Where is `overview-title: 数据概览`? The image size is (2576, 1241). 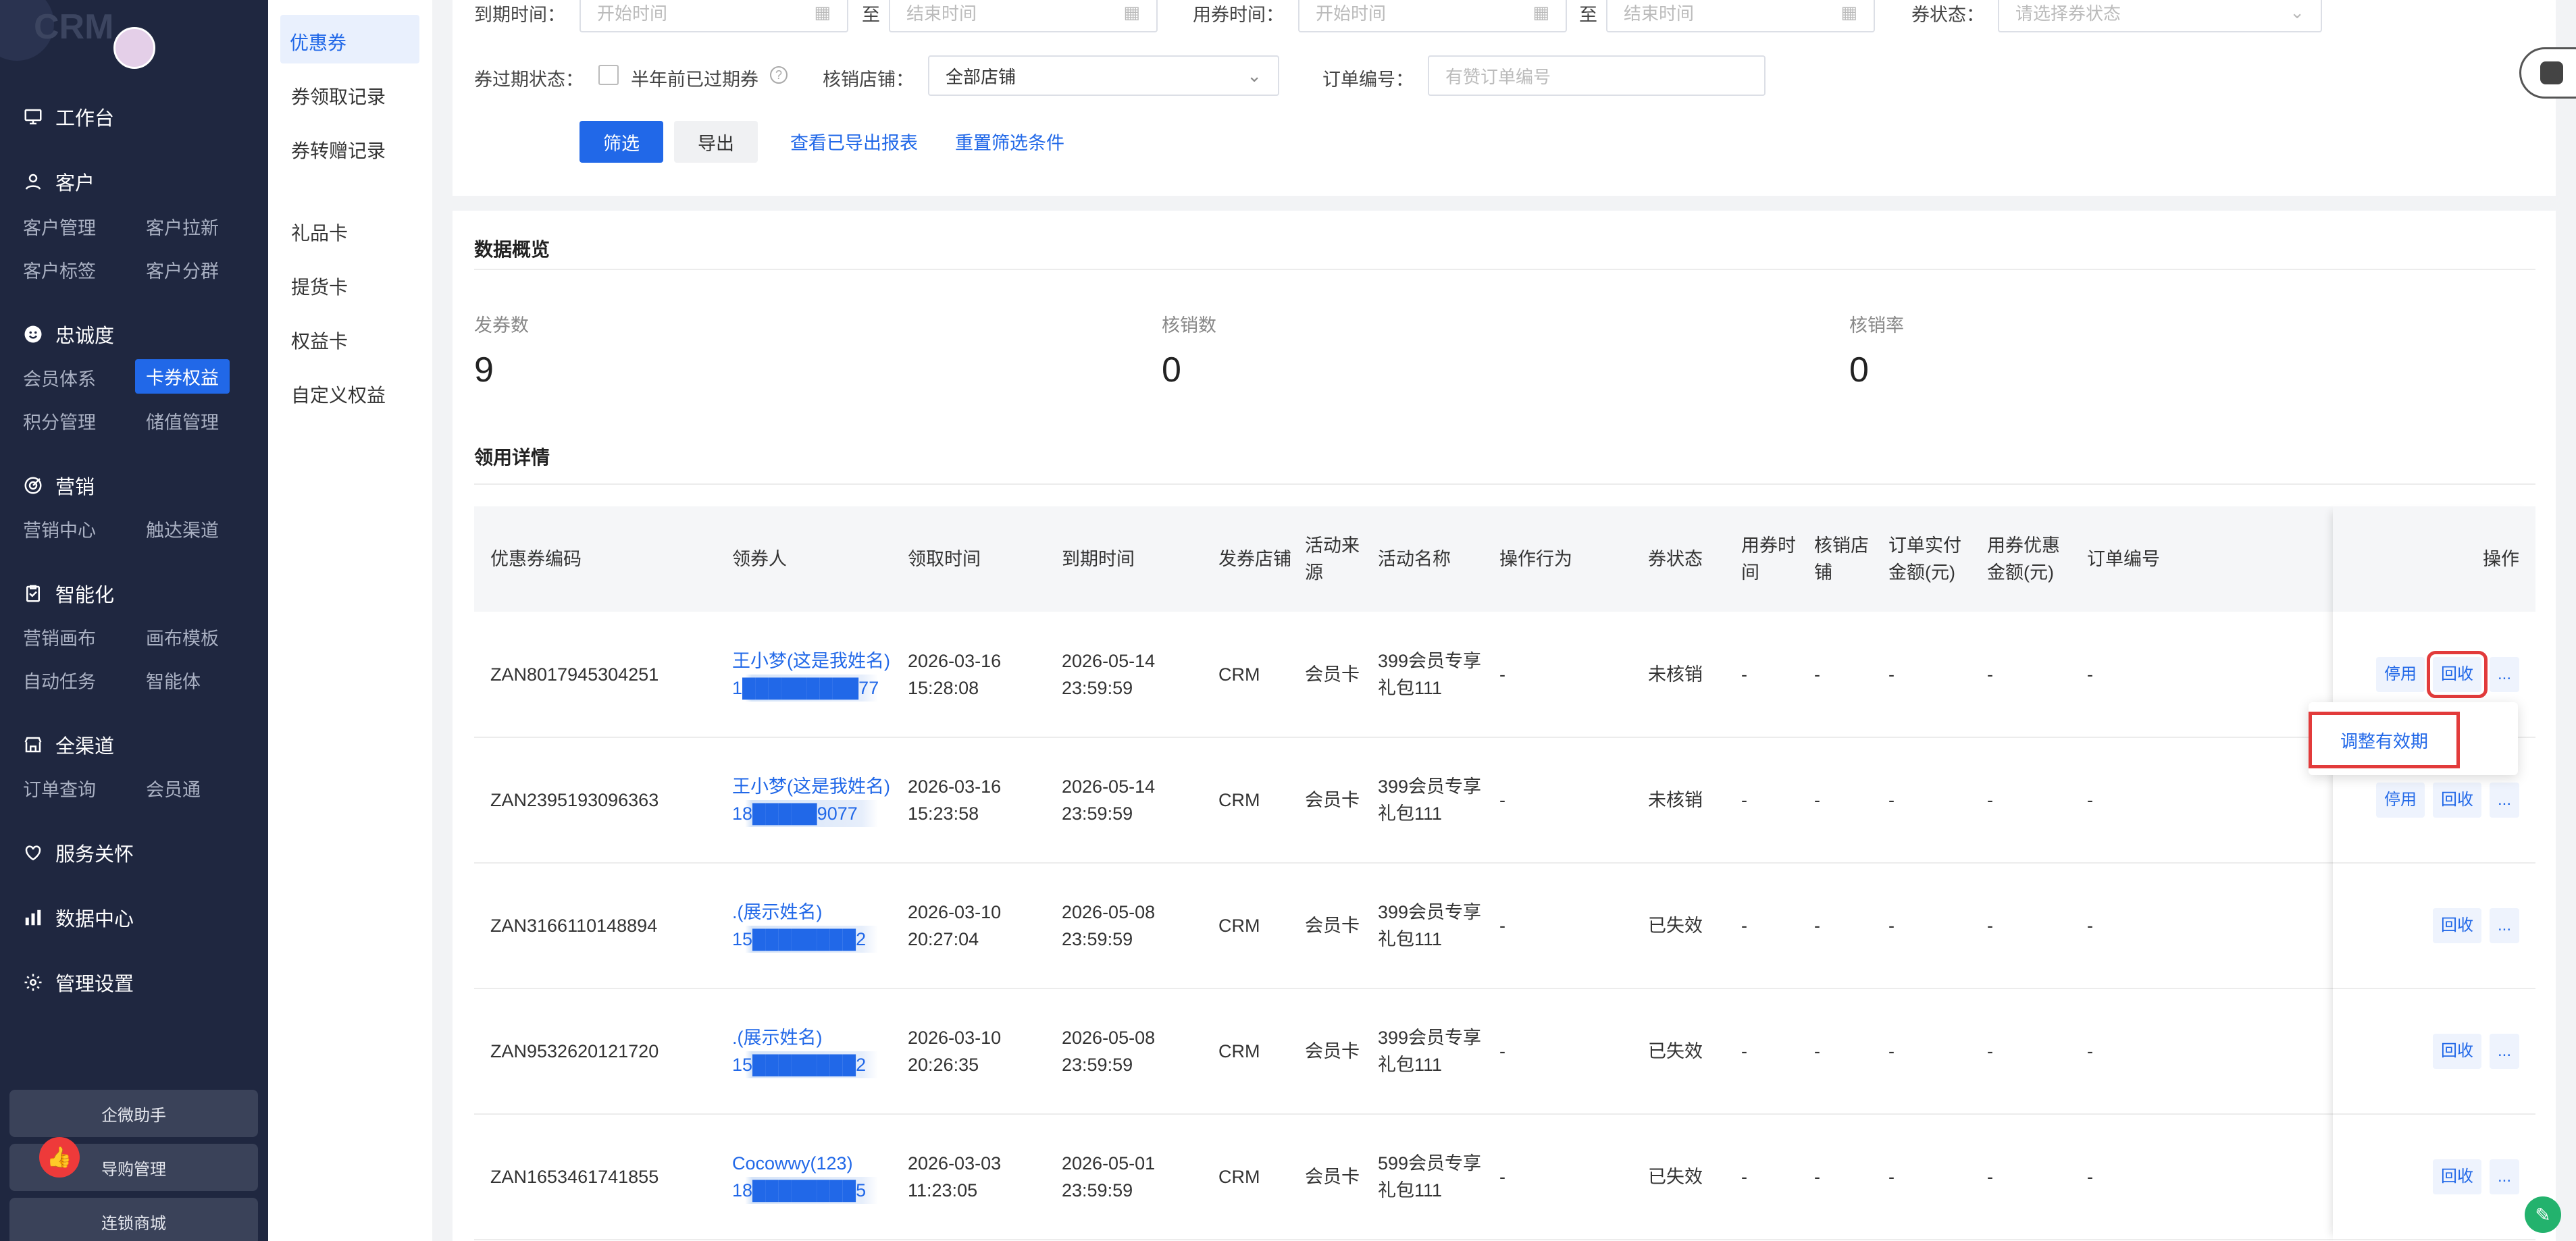 overview-title: 数据概览 is located at coordinates (512, 249).